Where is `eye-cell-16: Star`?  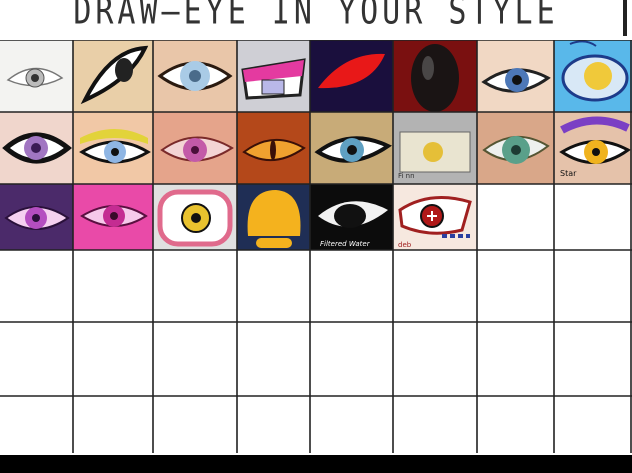
eye-cell-16: Star is located at coordinates (593, 148).